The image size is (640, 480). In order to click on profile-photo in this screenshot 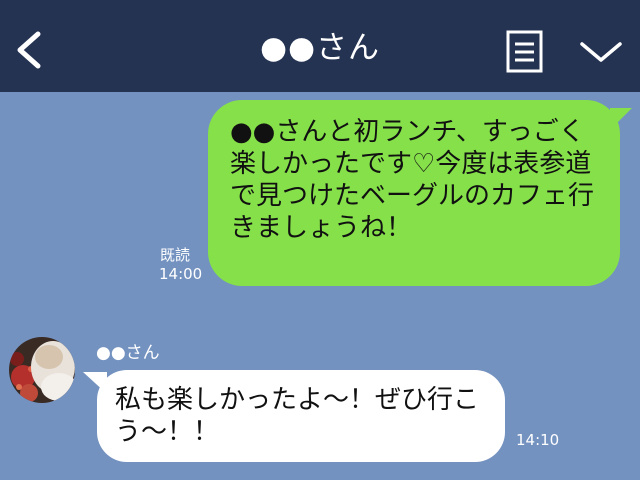, I will do `click(42, 370)`.